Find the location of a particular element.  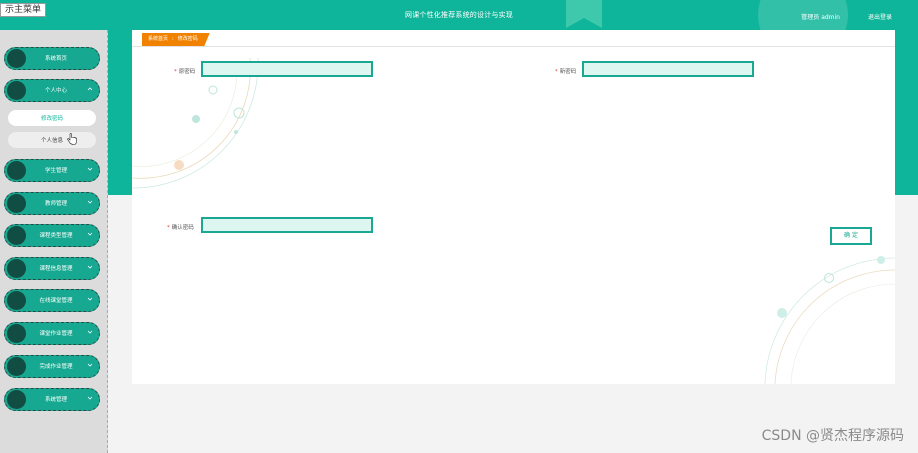

sidebar-item-class-homework: 课堂作业管理 is located at coordinates (52, 333).